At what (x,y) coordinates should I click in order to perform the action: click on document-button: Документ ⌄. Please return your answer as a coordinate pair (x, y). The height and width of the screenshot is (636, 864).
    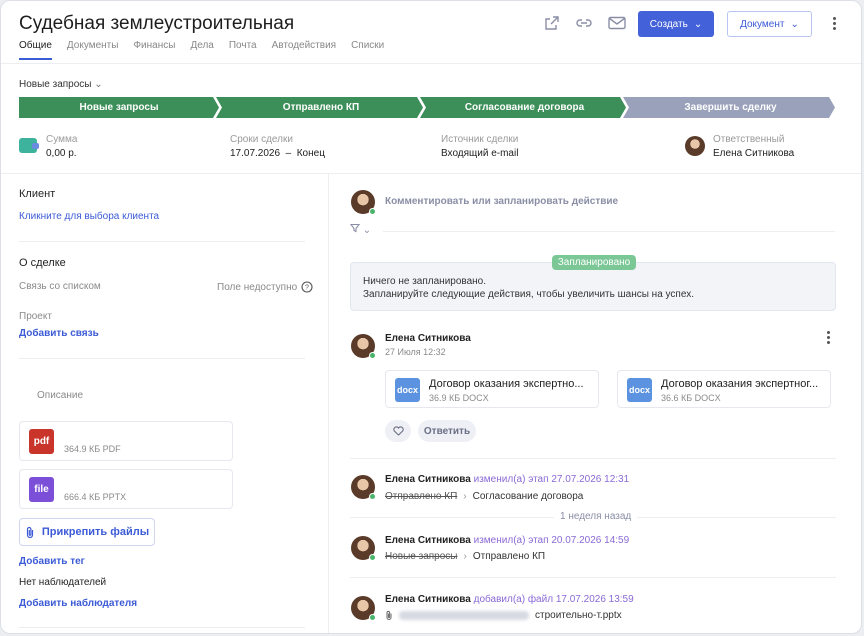
    Looking at the image, I should click on (769, 24).